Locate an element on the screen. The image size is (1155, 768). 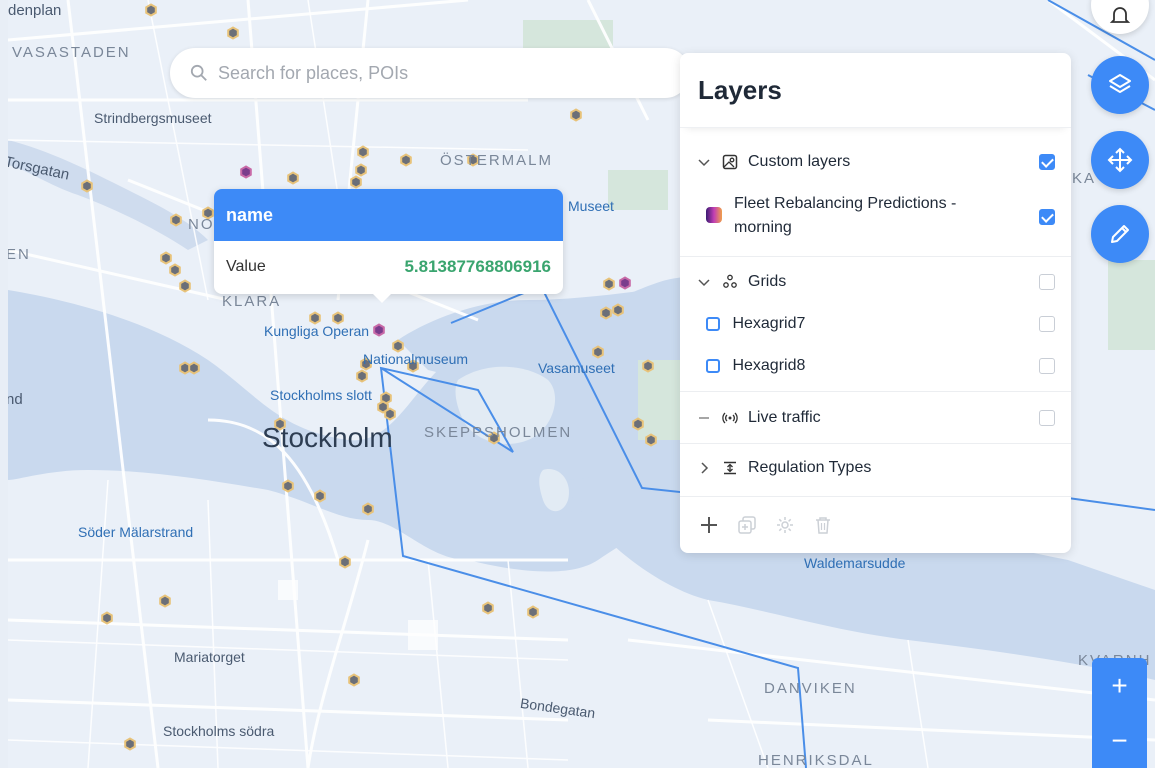
layer-item-label-line2: morning is located at coordinates (763, 227).